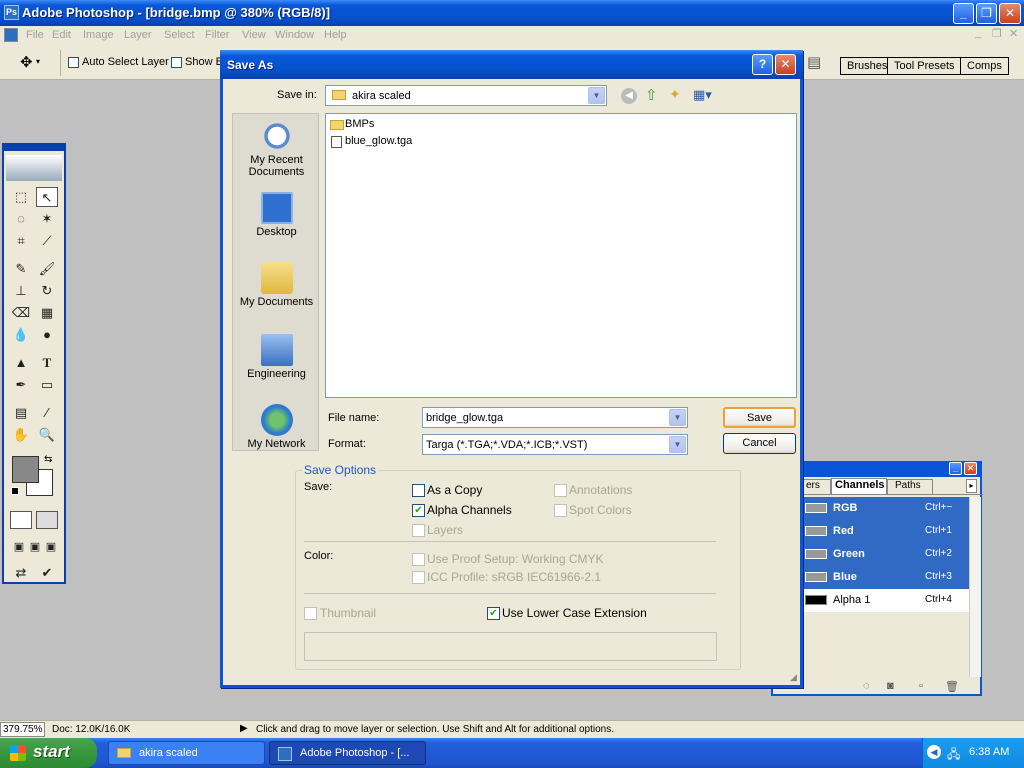 The width and height of the screenshot is (1024, 768). What do you see at coordinates (989, 752) in the screenshot?
I see `clock: 6:38 AM` at bounding box center [989, 752].